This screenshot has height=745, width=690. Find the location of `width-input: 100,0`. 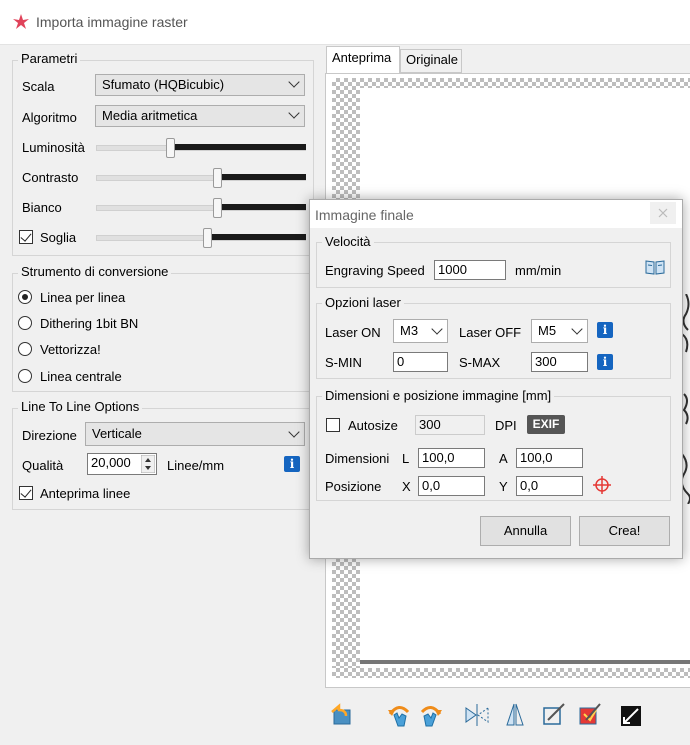

width-input: 100,0 is located at coordinates (451, 458).